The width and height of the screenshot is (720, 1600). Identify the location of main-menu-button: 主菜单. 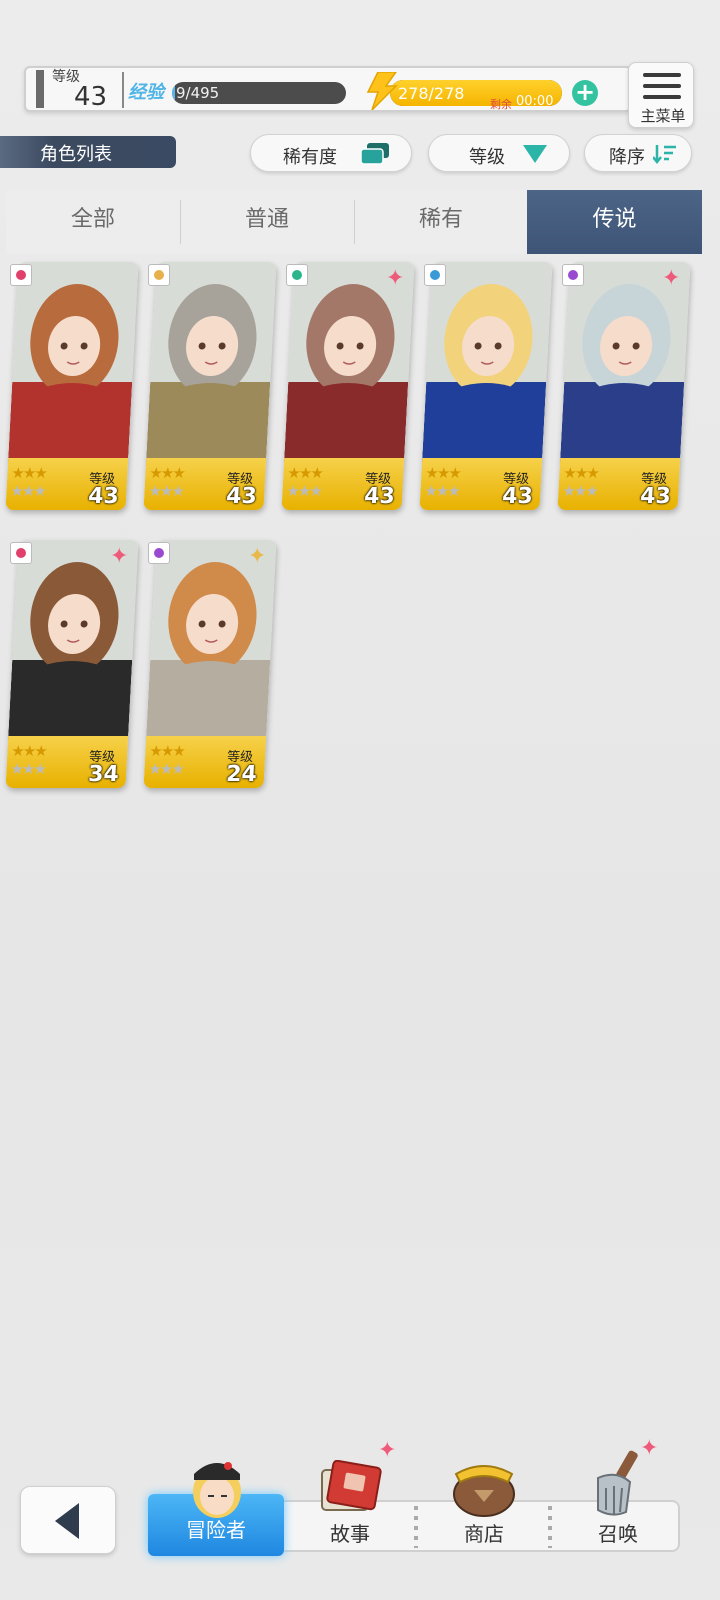
(661, 95).